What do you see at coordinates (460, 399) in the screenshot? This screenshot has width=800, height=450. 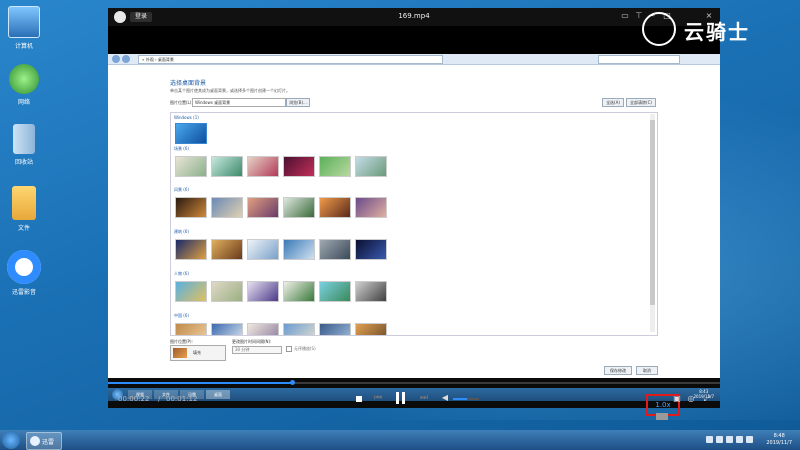 I see `volume-fill` at bounding box center [460, 399].